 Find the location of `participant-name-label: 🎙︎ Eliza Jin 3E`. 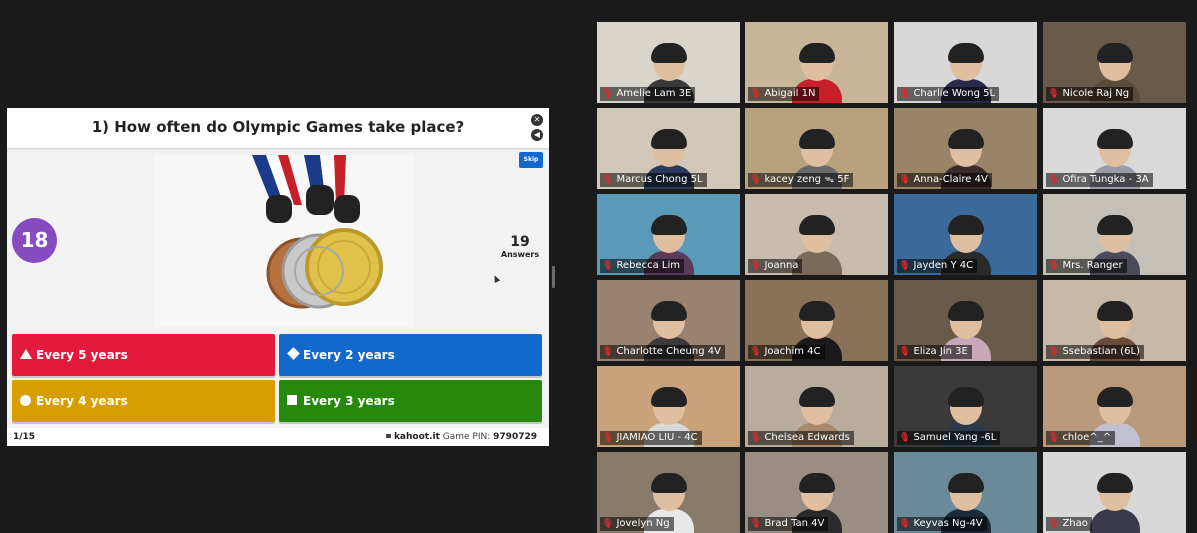

participant-name-label: 🎙︎ Eliza Jin 3E is located at coordinates (934, 352).